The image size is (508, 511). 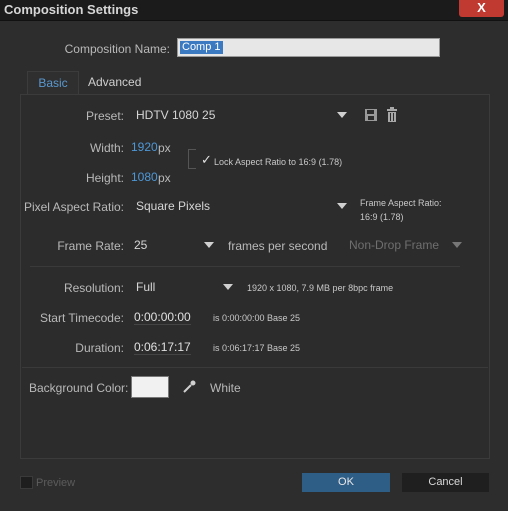 What do you see at coordinates (104, 178) in the screenshot?
I see `height-label: Height:` at bounding box center [104, 178].